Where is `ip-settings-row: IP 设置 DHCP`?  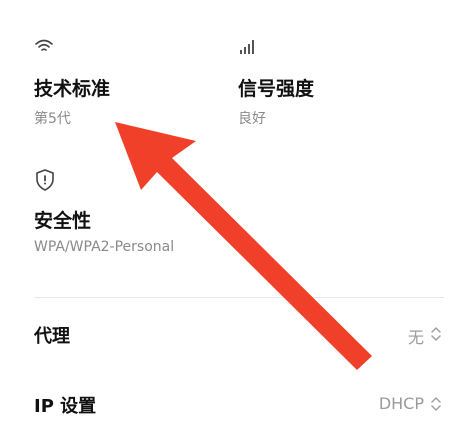
ip-settings-row: IP 设置 DHCP is located at coordinates (232, 404).